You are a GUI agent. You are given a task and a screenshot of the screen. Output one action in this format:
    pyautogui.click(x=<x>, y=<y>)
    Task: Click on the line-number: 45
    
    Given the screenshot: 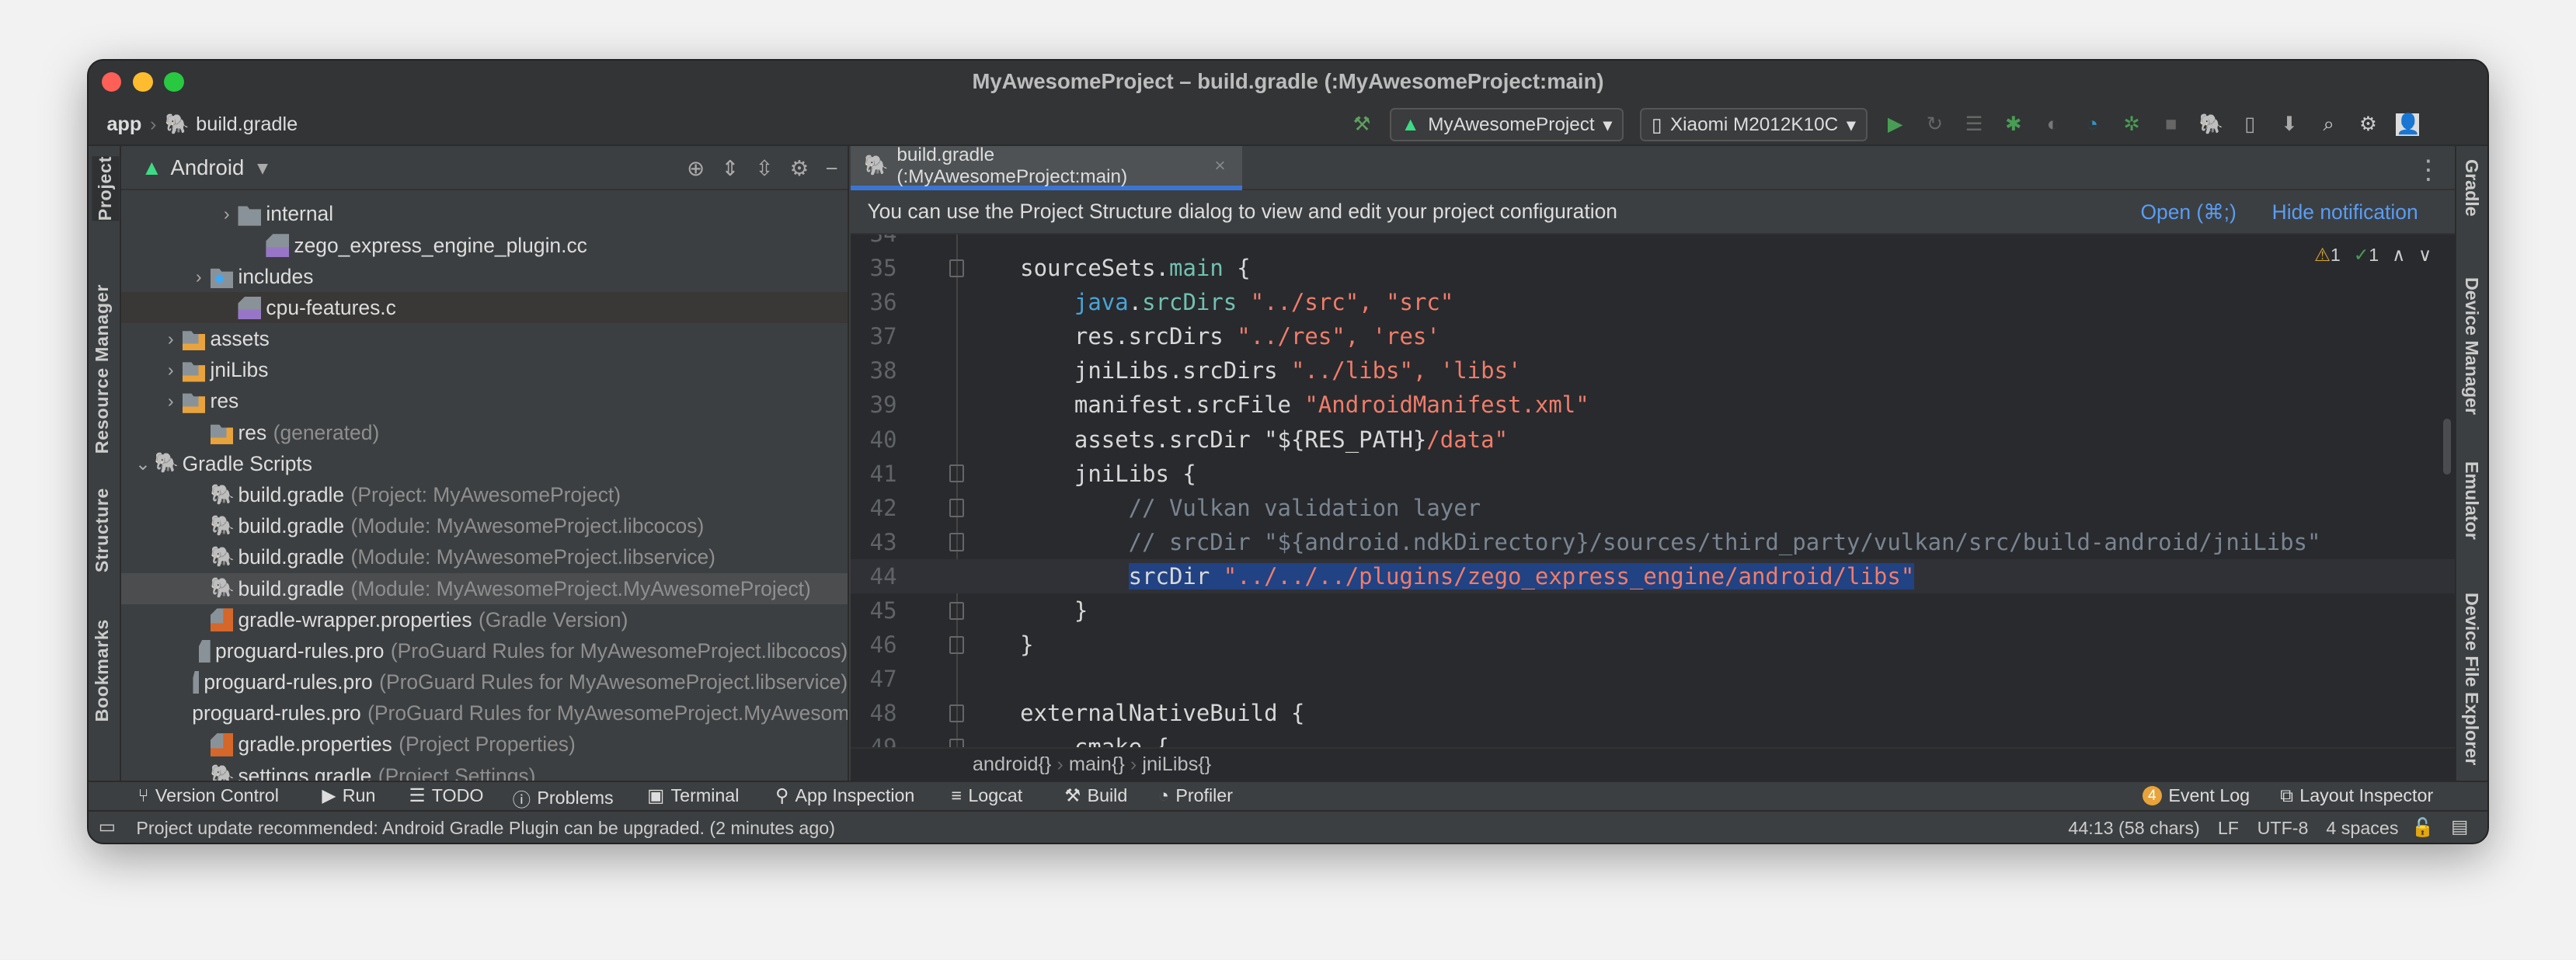 What is the action you would take?
    pyautogui.click(x=874, y=610)
    